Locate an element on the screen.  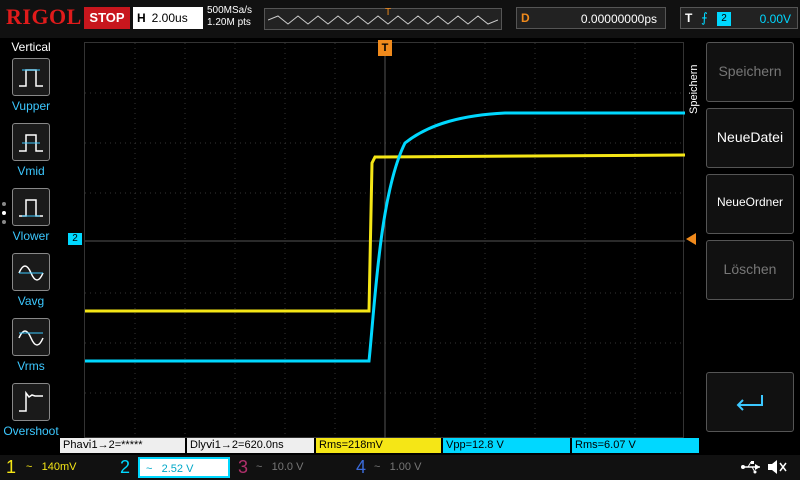
vrms-icon is located at coordinates (31, 338).